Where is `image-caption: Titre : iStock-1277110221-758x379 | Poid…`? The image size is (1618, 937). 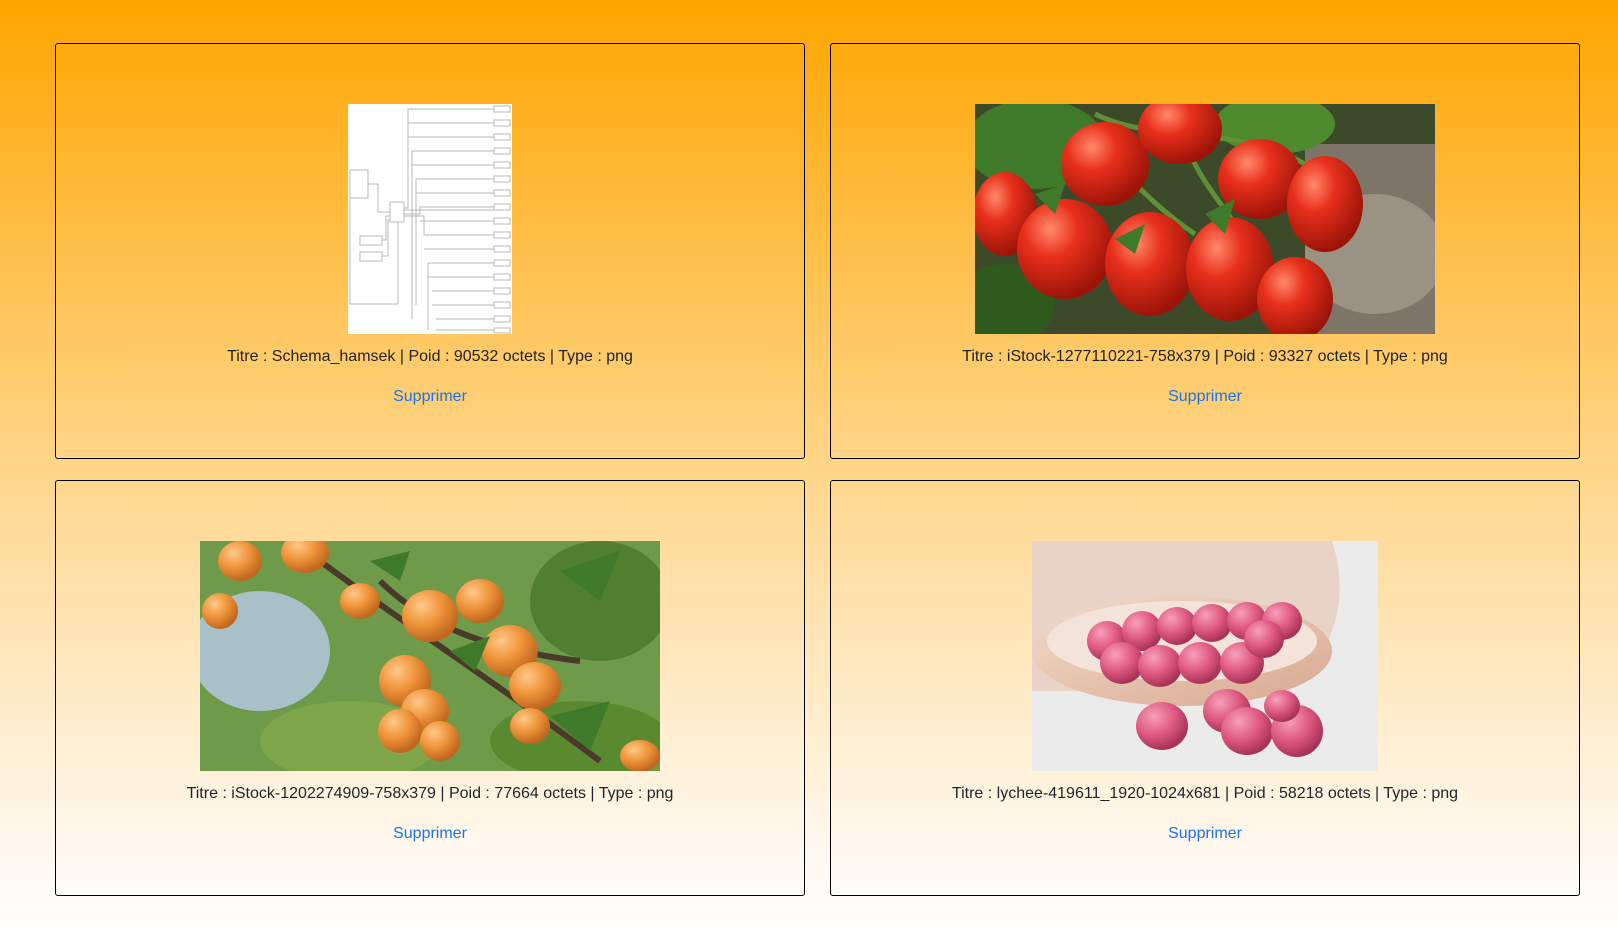 image-caption: Titre : iStock-1277110221-758x379 | Poid… is located at coordinates (1205, 356).